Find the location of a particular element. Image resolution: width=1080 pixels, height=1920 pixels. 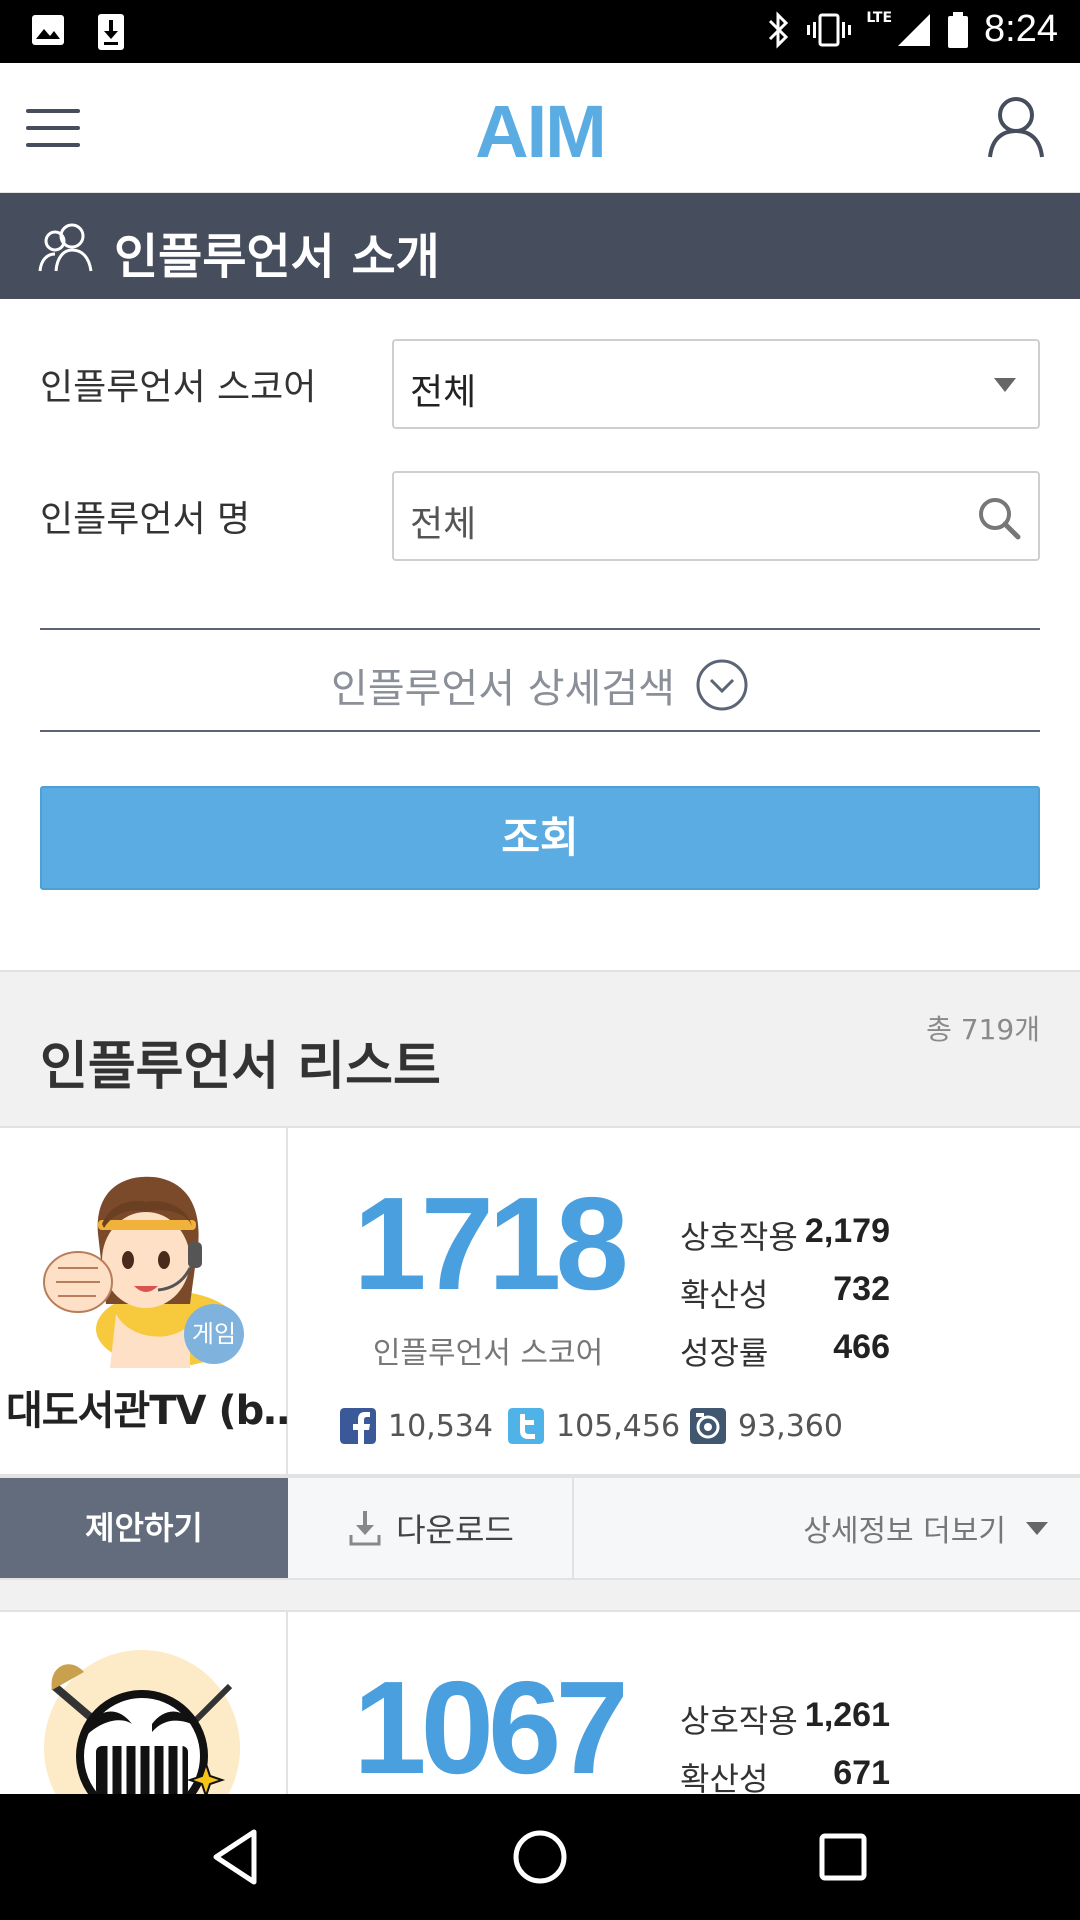

vibrate-icon is located at coordinates (829, 29).